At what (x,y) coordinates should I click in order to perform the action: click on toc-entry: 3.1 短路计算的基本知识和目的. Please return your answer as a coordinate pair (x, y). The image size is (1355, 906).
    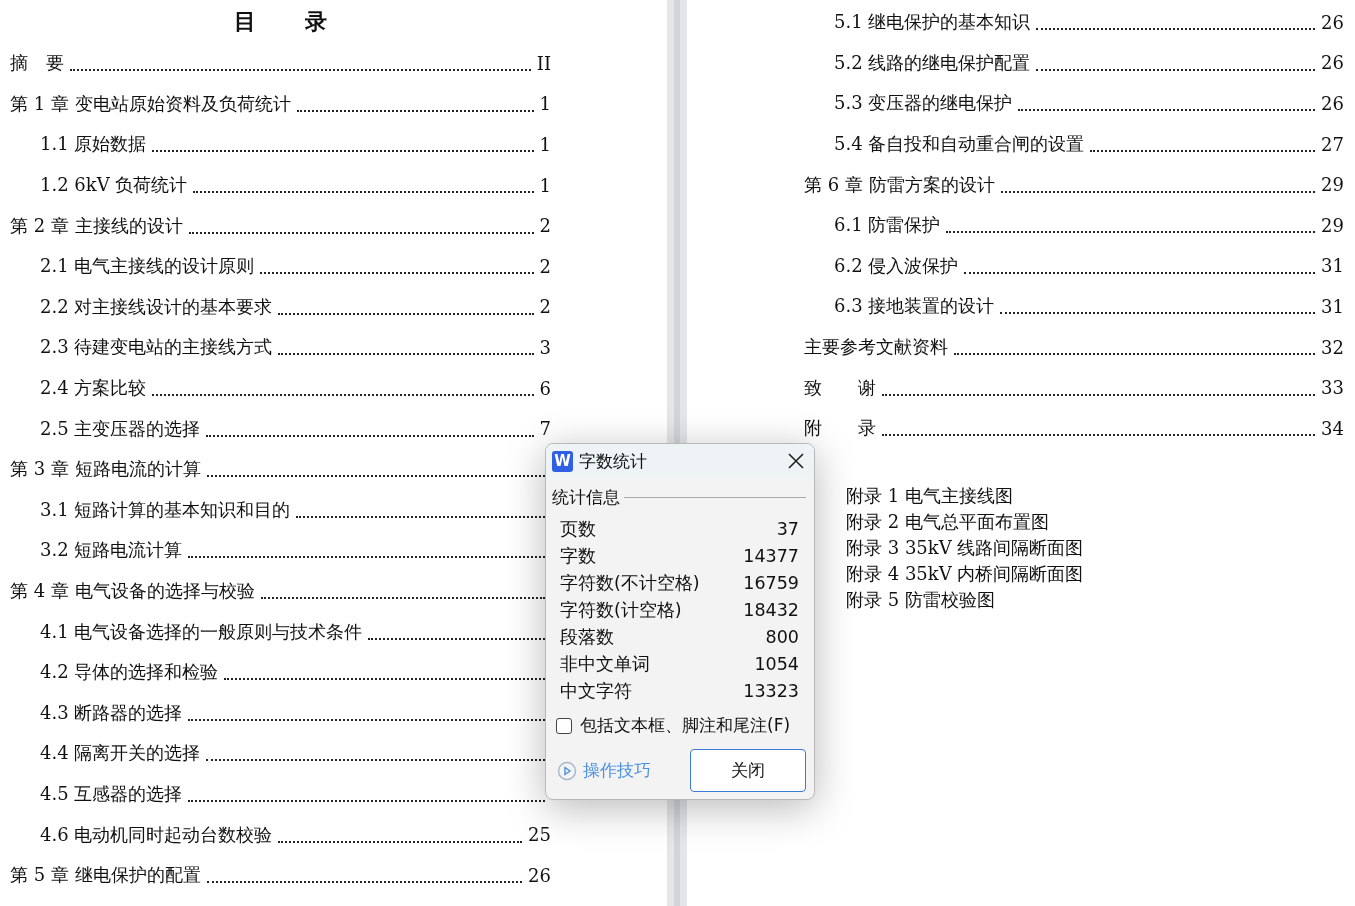
    Looking at the image, I should click on (165, 509).